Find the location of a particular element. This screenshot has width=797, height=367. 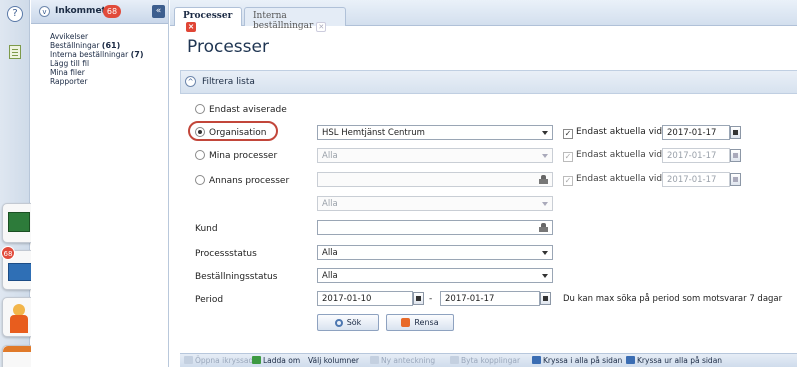

search-icon is located at coordinates (338, 323).